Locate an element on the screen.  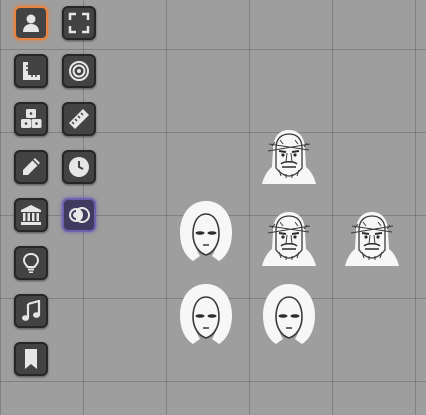
notes-button is located at coordinates (31, 263).